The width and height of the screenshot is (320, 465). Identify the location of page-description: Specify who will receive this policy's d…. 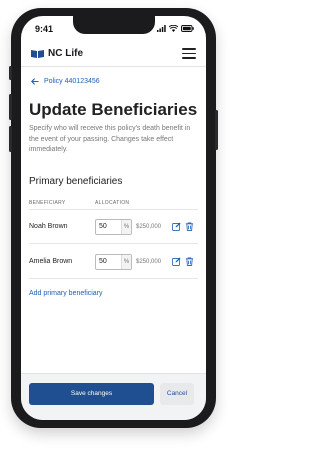
(110, 139).